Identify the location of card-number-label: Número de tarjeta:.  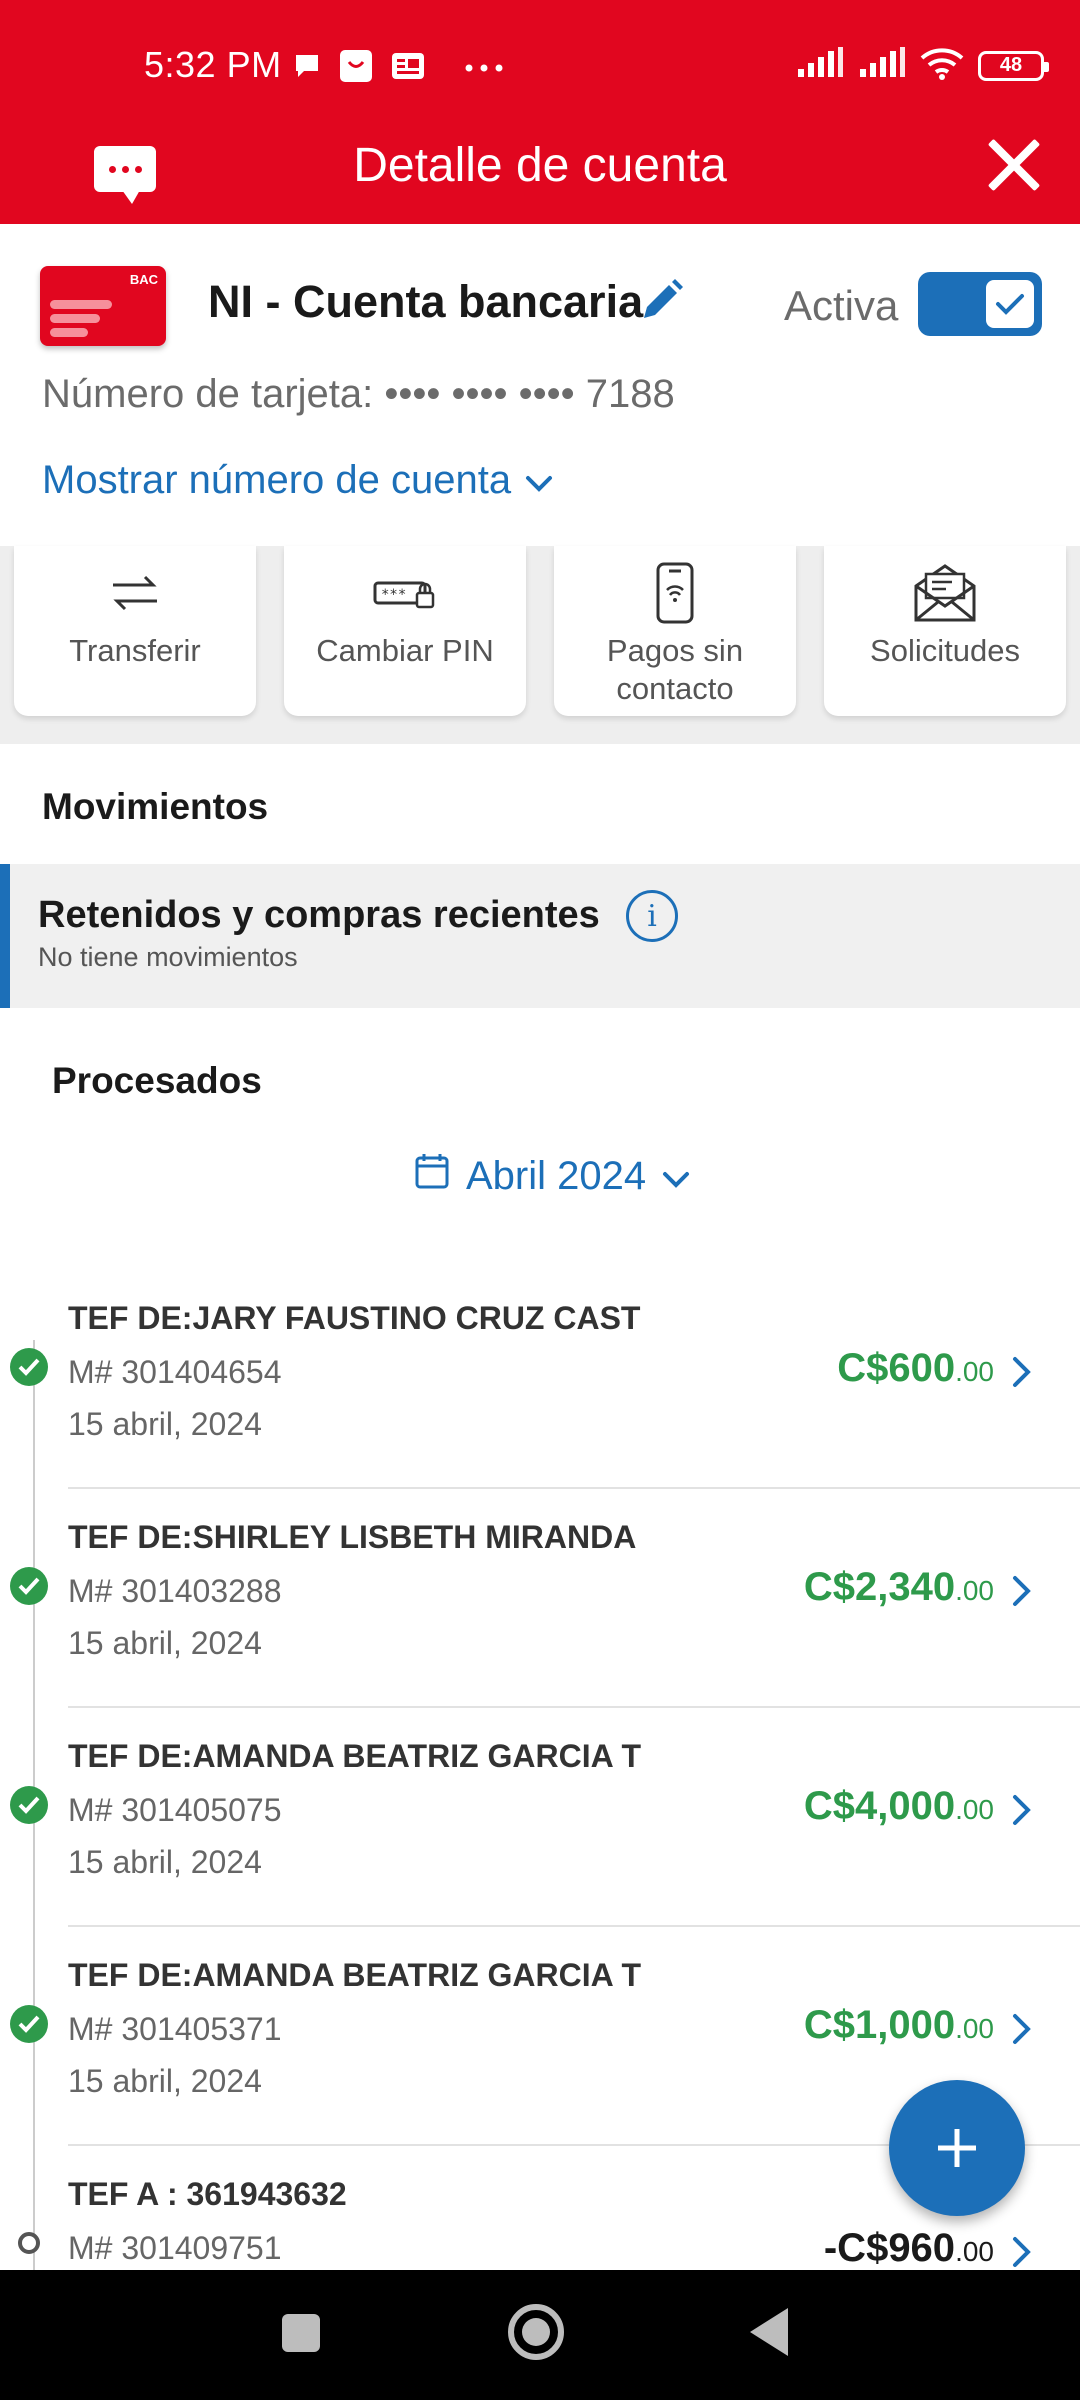
(208, 394).